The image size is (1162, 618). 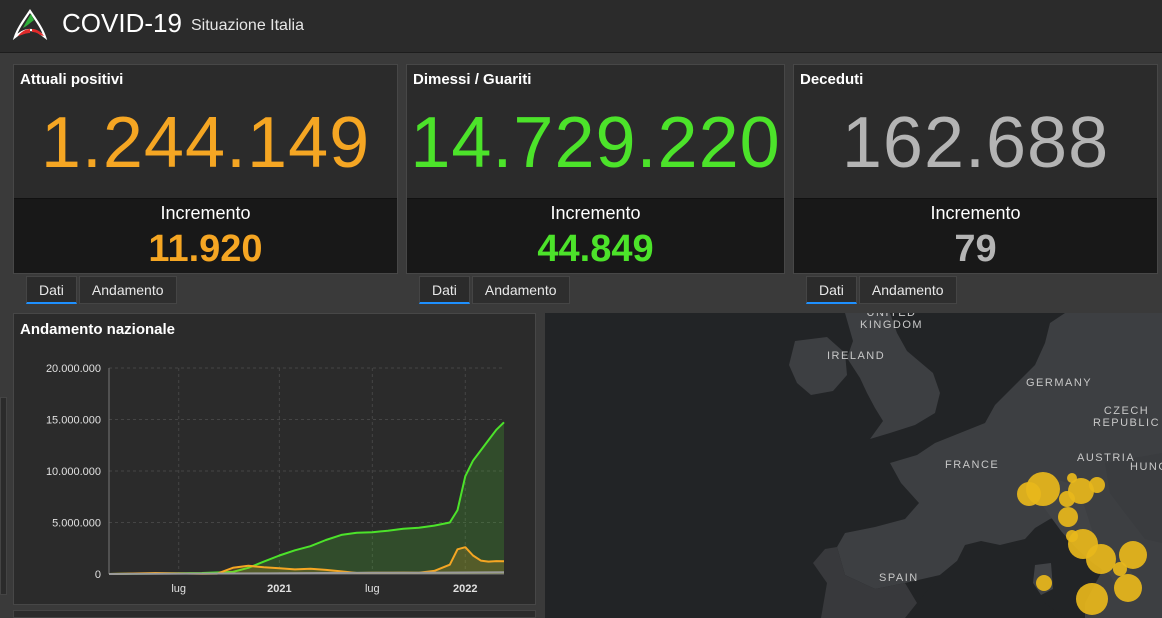 I want to click on x-tick-label: 2022, so click(x=465, y=589).